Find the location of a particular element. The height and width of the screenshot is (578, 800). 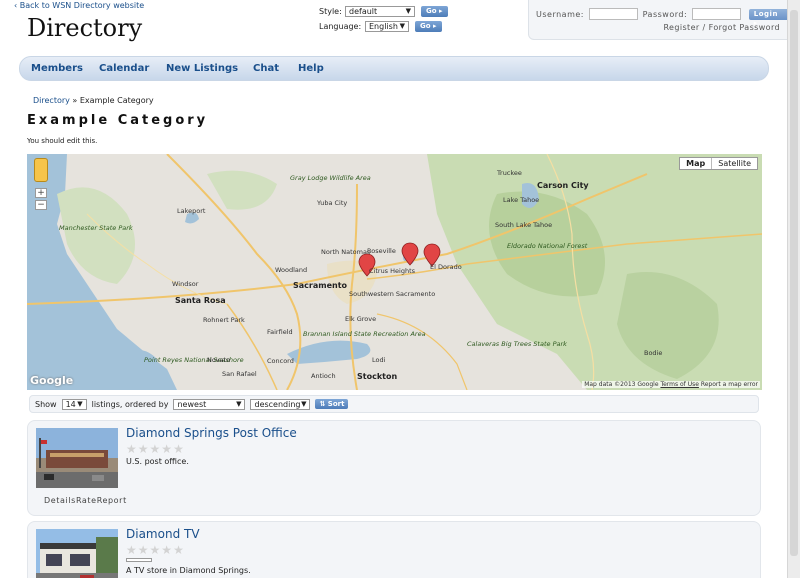

map-label: Carson City is located at coordinates (563, 185).